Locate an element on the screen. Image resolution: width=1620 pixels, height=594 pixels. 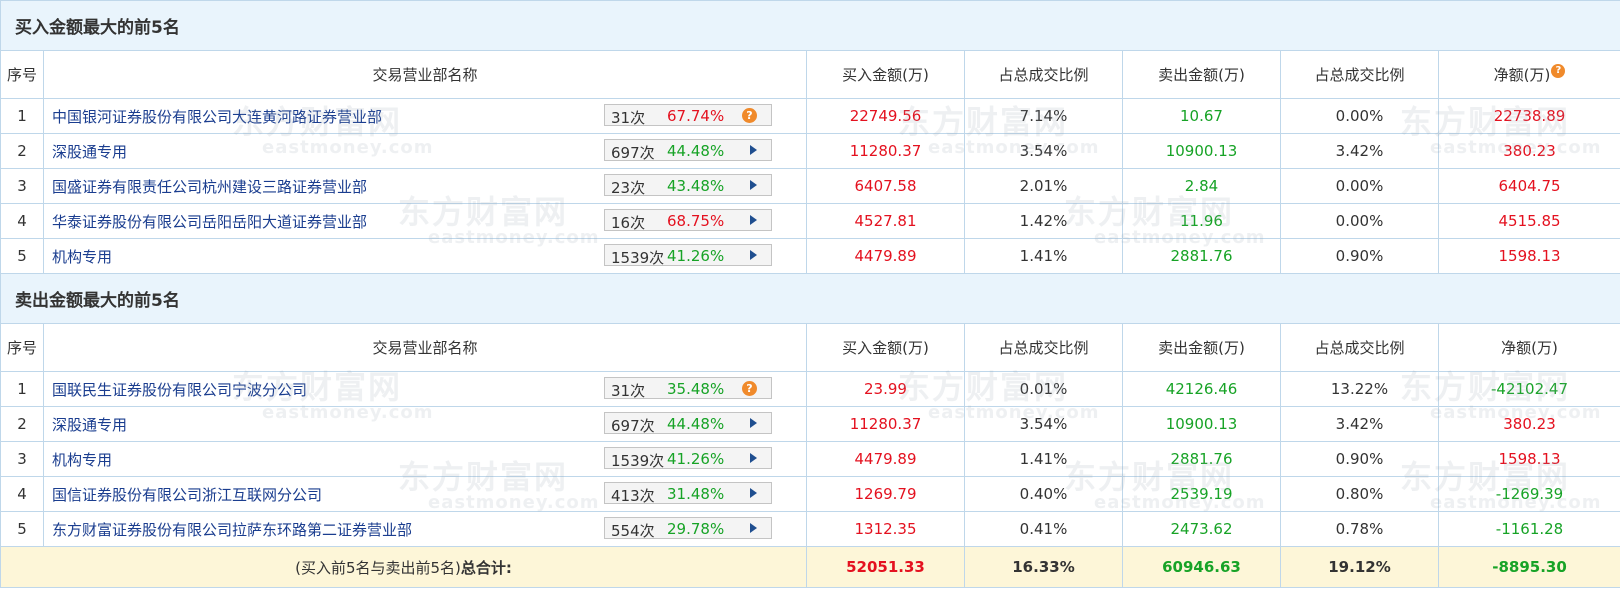
broker-name-link: 国联民生证券股份有限公司宁波分公司 is located at coordinates (179, 389).